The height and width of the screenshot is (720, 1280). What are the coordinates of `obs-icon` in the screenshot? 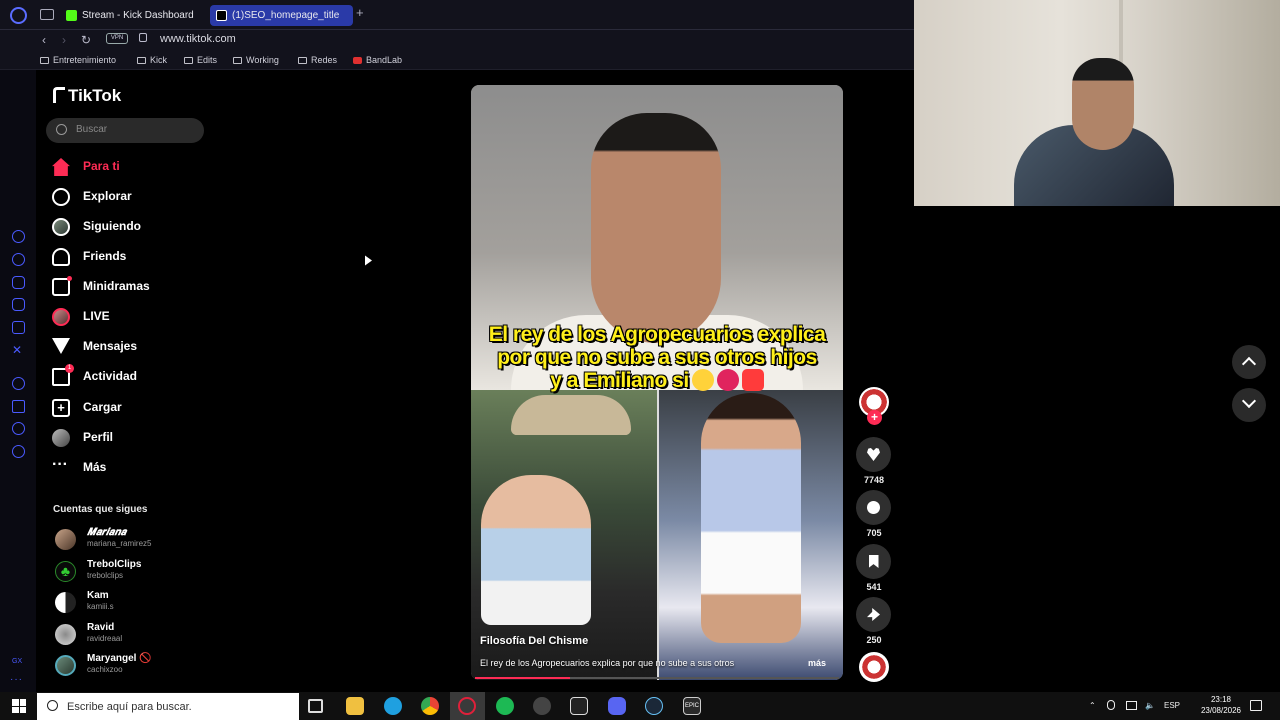 It's located at (542, 706).